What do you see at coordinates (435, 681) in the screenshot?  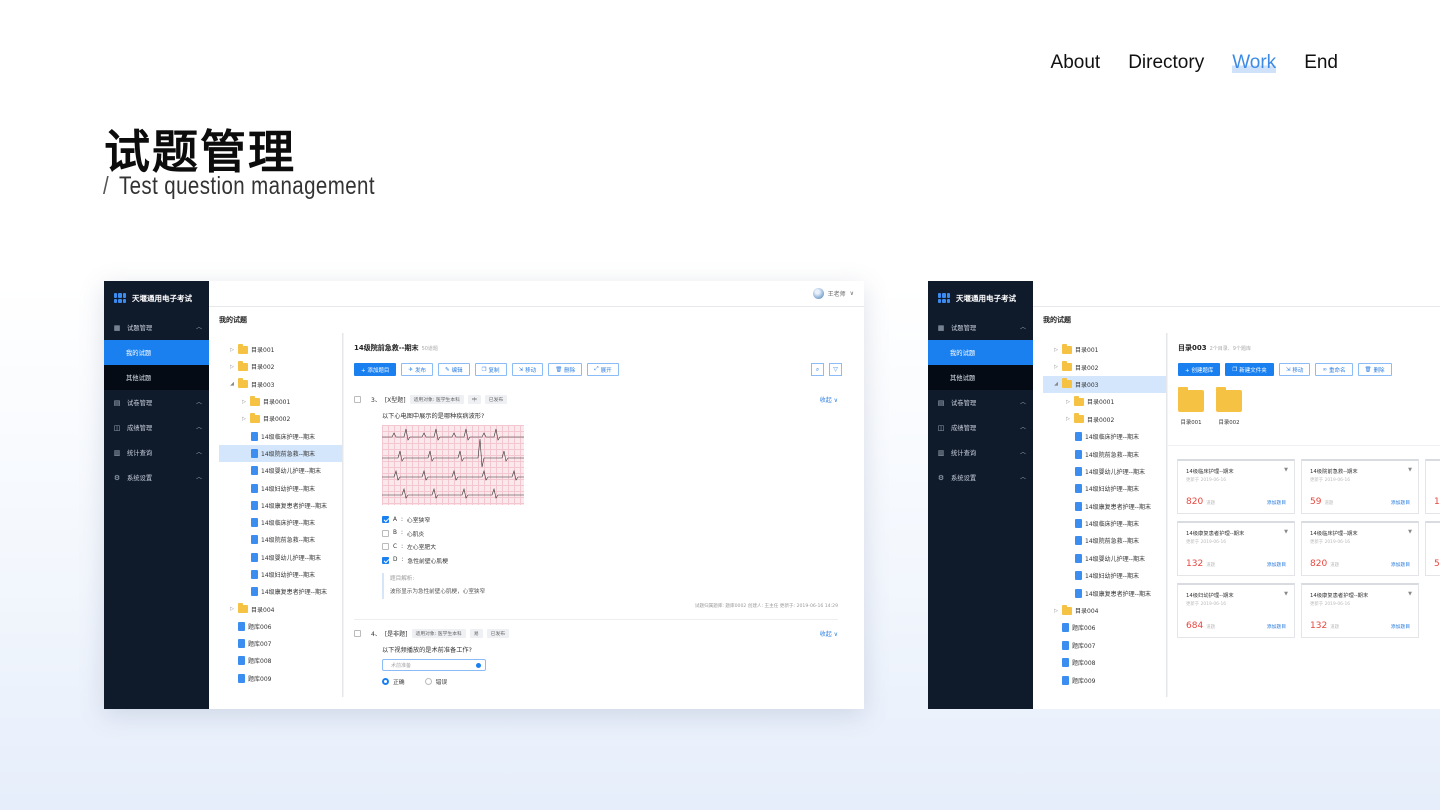 I see `option-false: 错误` at bounding box center [435, 681].